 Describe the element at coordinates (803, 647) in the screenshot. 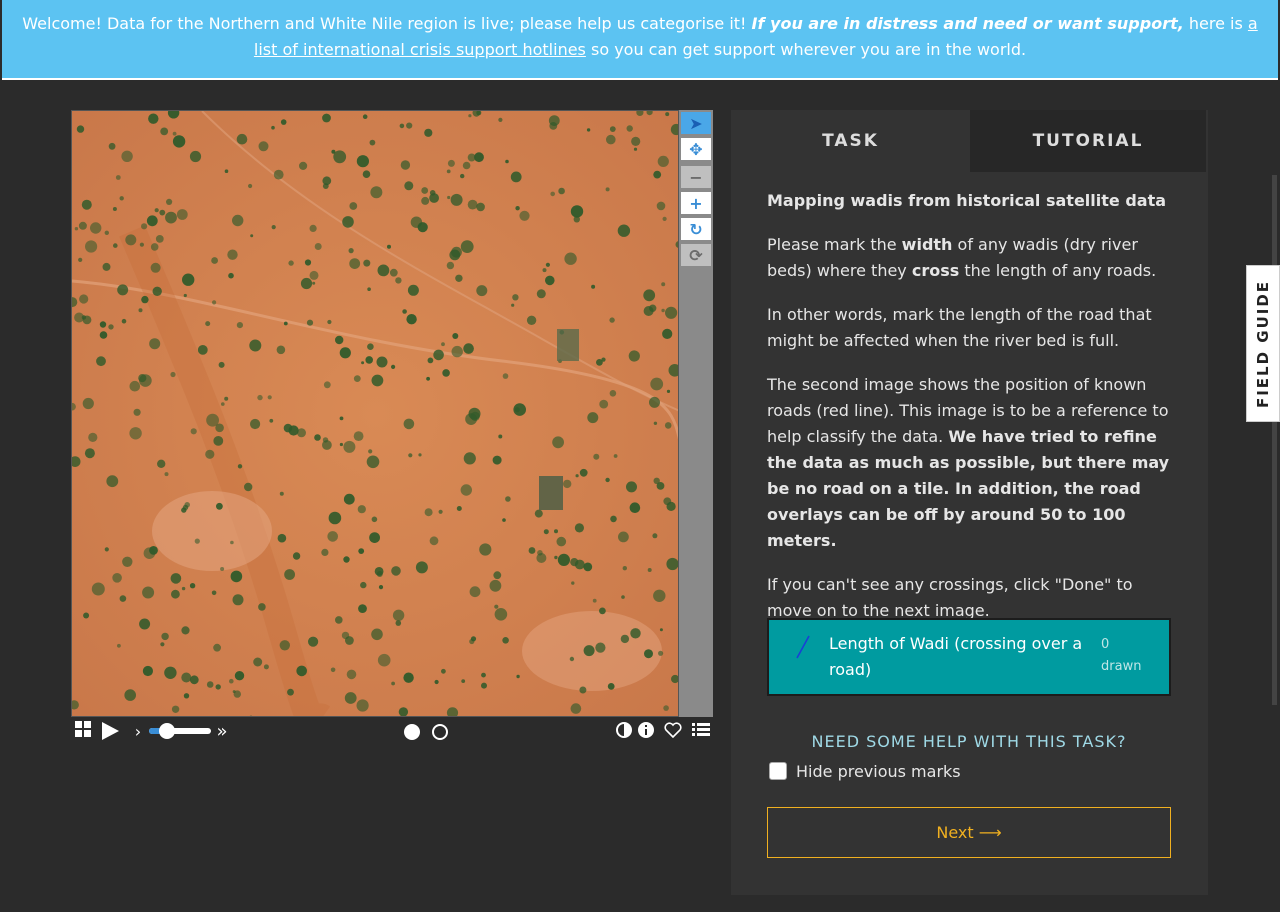

I see `line-tool-icon` at that location.